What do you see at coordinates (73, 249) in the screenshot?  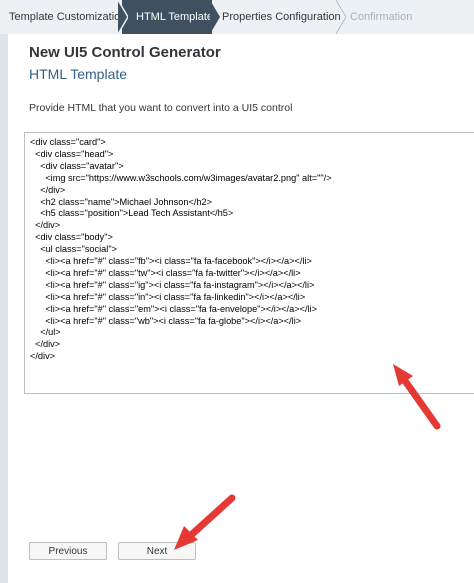 I see `code-line: <ul class="social">` at bounding box center [73, 249].